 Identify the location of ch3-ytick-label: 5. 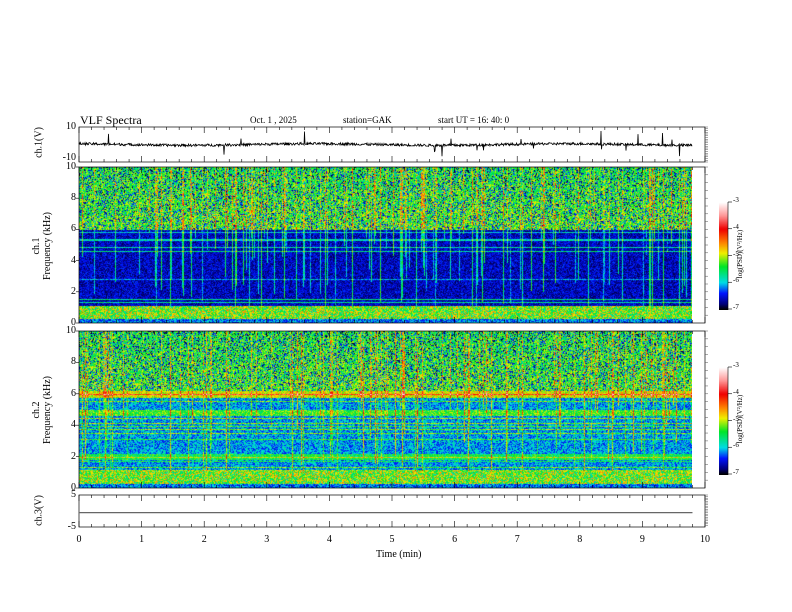
(73, 494).